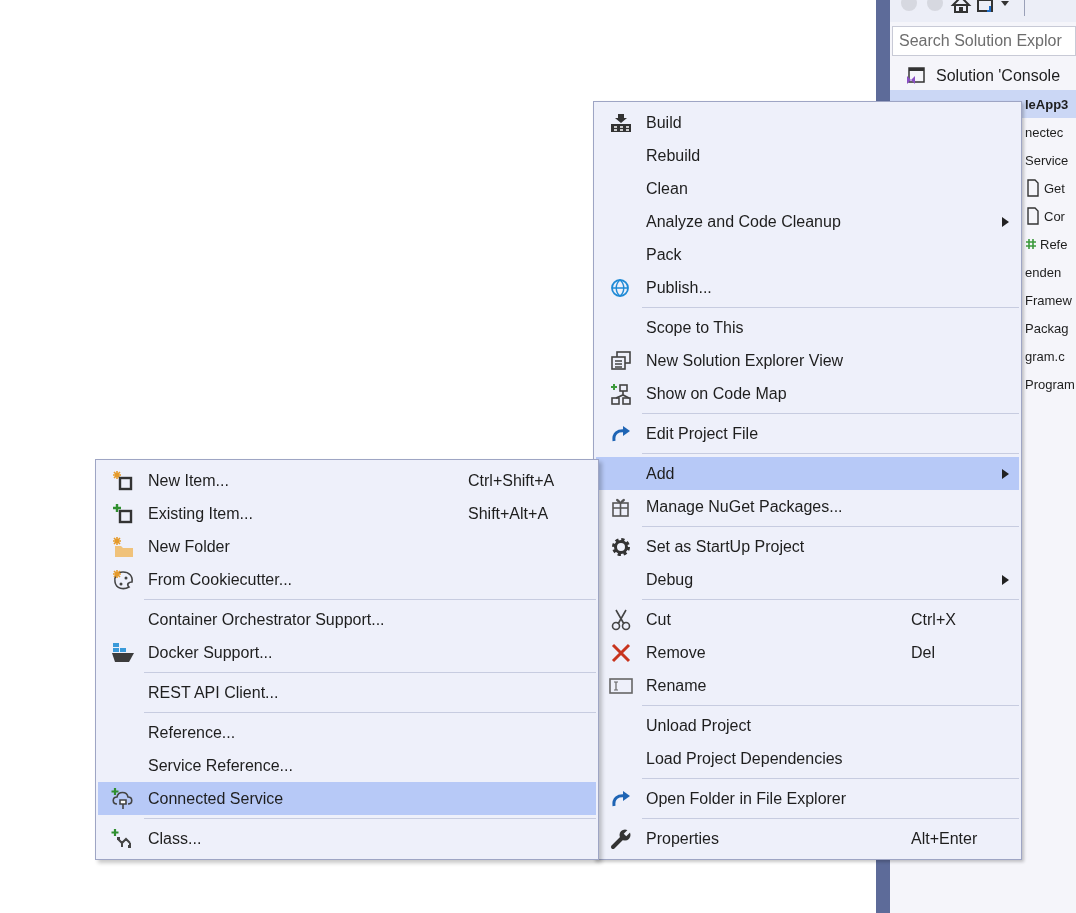 The height and width of the screenshot is (913, 1076). I want to click on menu-item: Edit Project File, so click(807, 433).